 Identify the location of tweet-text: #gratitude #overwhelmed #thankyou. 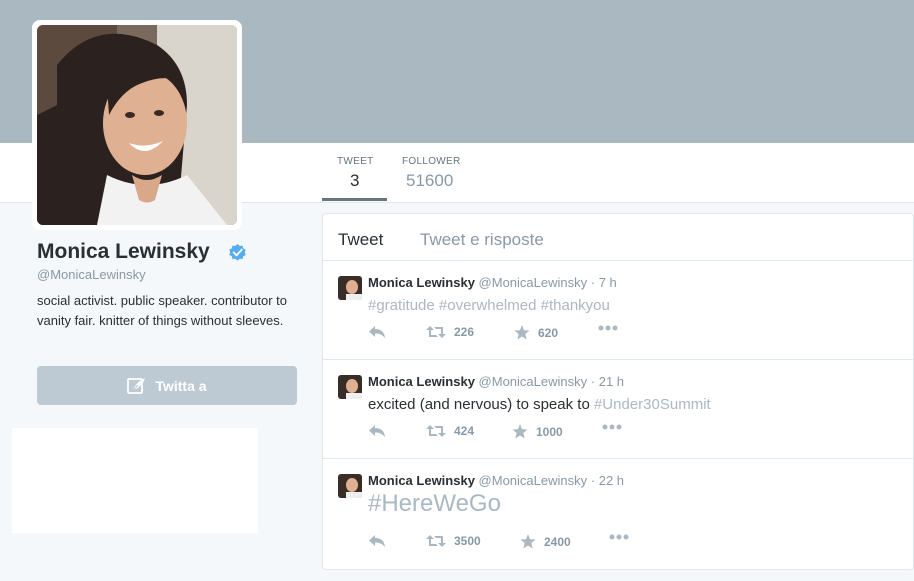
(489, 305).